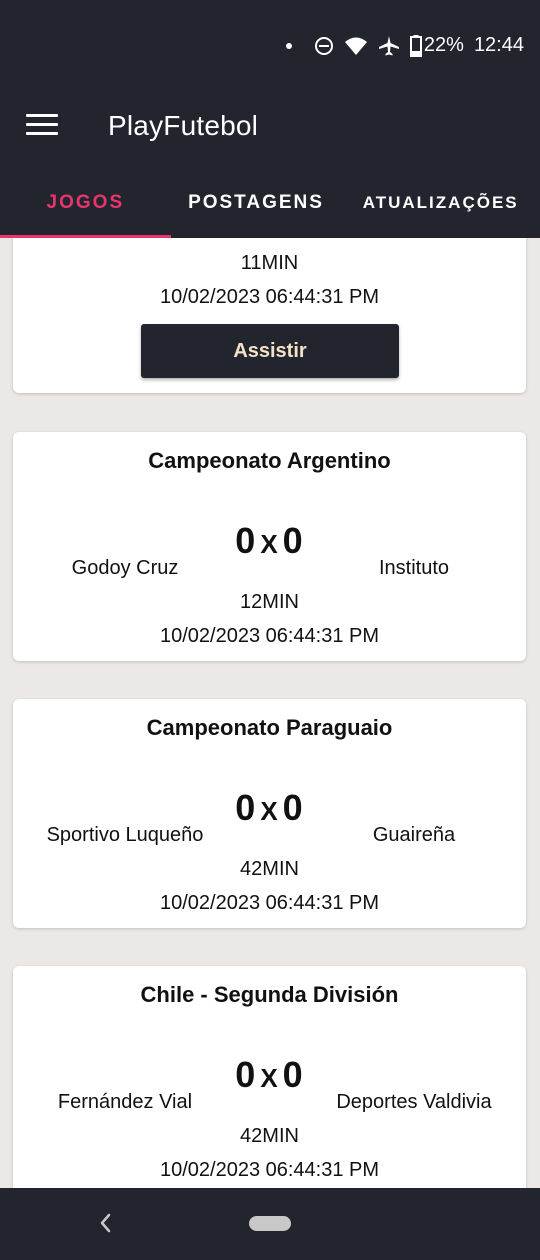  Describe the element at coordinates (415, 45) in the screenshot. I see `battery-icon` at that location.